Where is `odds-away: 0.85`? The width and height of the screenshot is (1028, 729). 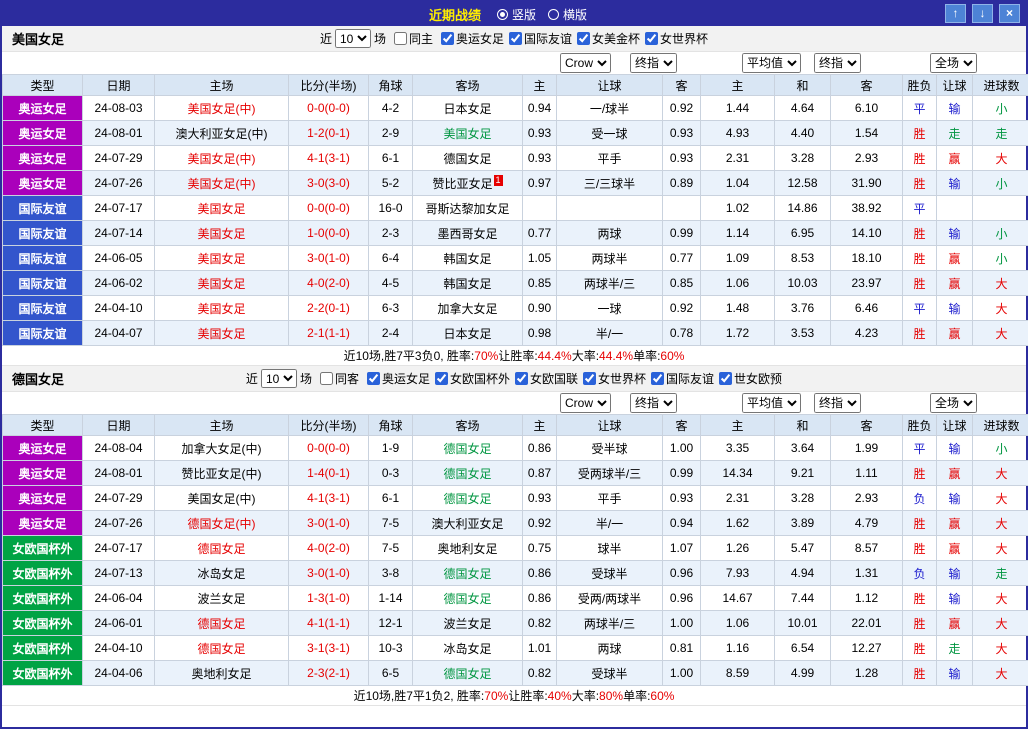 odds-away: 0.85 is located at coordinates (681, 283).